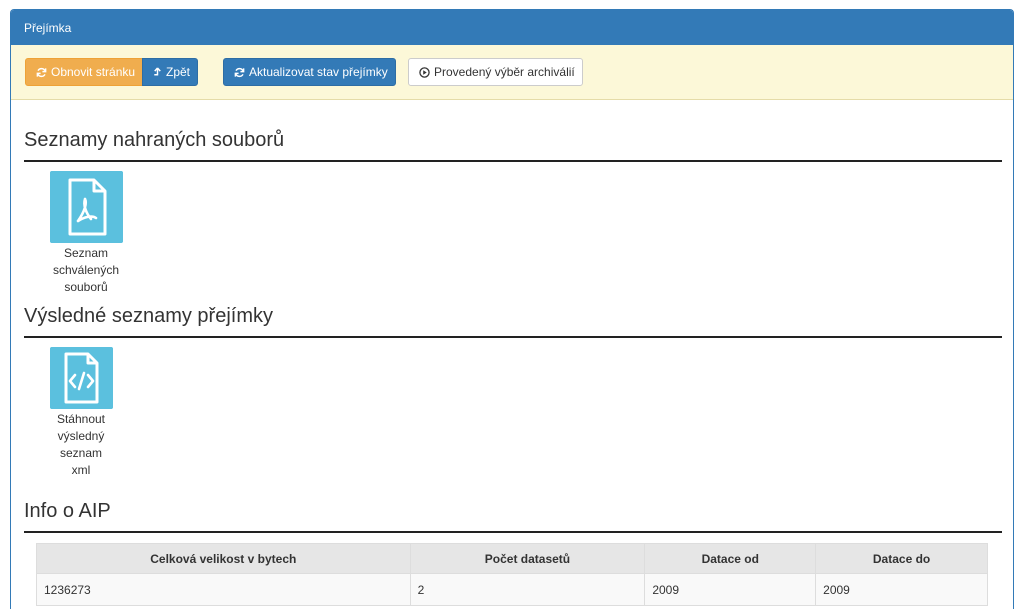 The image size is (1024, 609). I want to click on approved-files-pdf-tile: Seznam schválených souborů, so click(86, 233).